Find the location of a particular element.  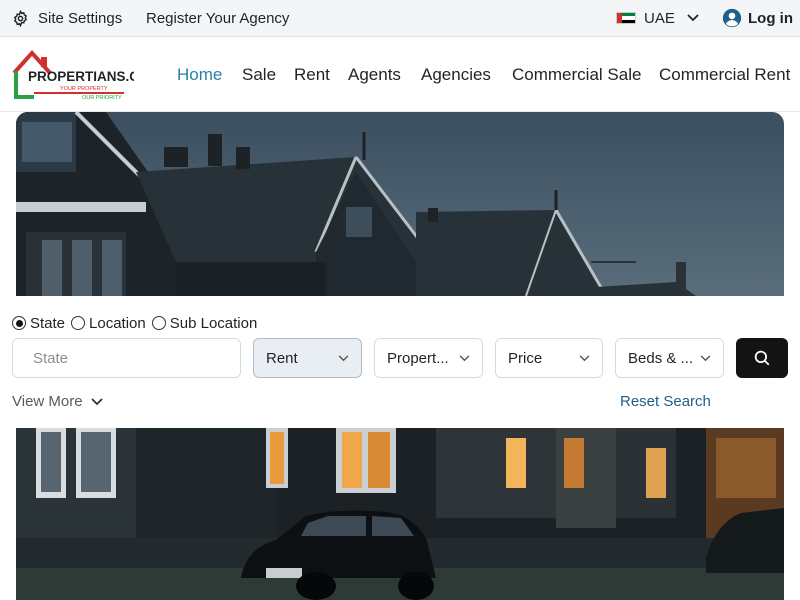

site-settings-label: Site Settings is located at coordinates (80, 18).